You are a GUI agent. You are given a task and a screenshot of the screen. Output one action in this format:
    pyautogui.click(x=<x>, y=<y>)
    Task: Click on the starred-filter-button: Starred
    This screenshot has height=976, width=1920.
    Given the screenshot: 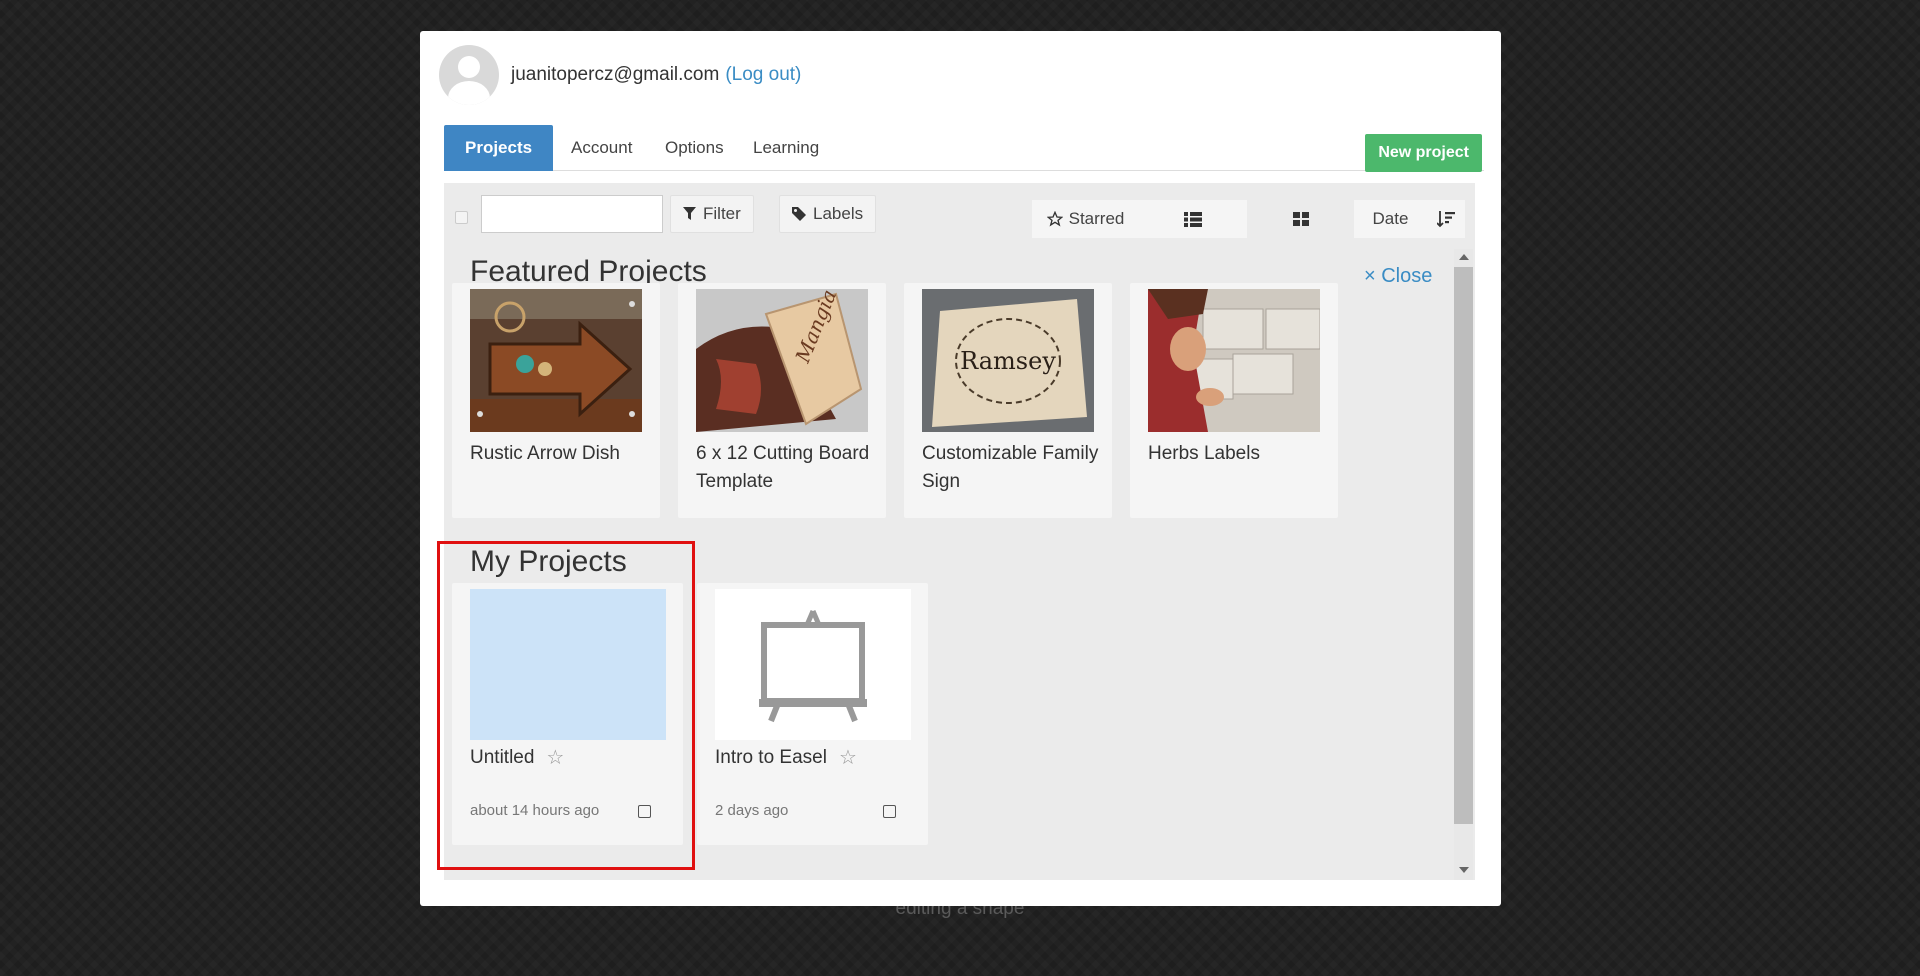 What is the action you would take?
    pyautogui.click(x=1085, y=219)
    